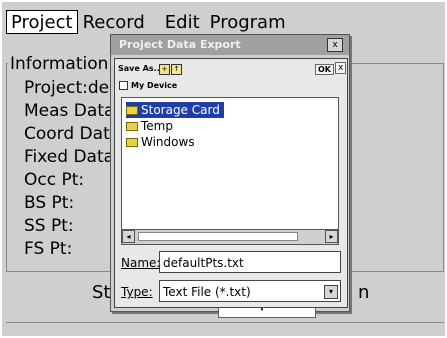 Image resolution: width=447 pixels, height=338 pixels. I want to click on right-button-partial: n, so click(363, 292).